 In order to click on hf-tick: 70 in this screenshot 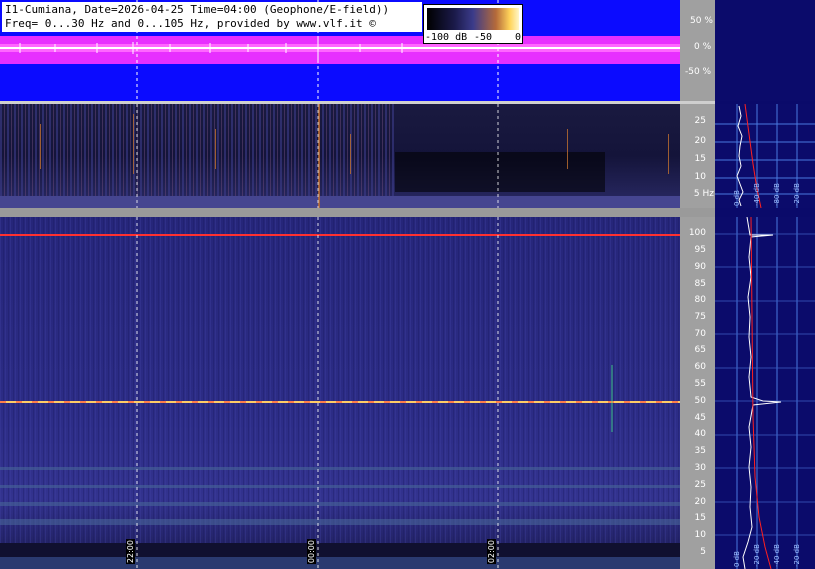, I will do `click(700, 334)`.